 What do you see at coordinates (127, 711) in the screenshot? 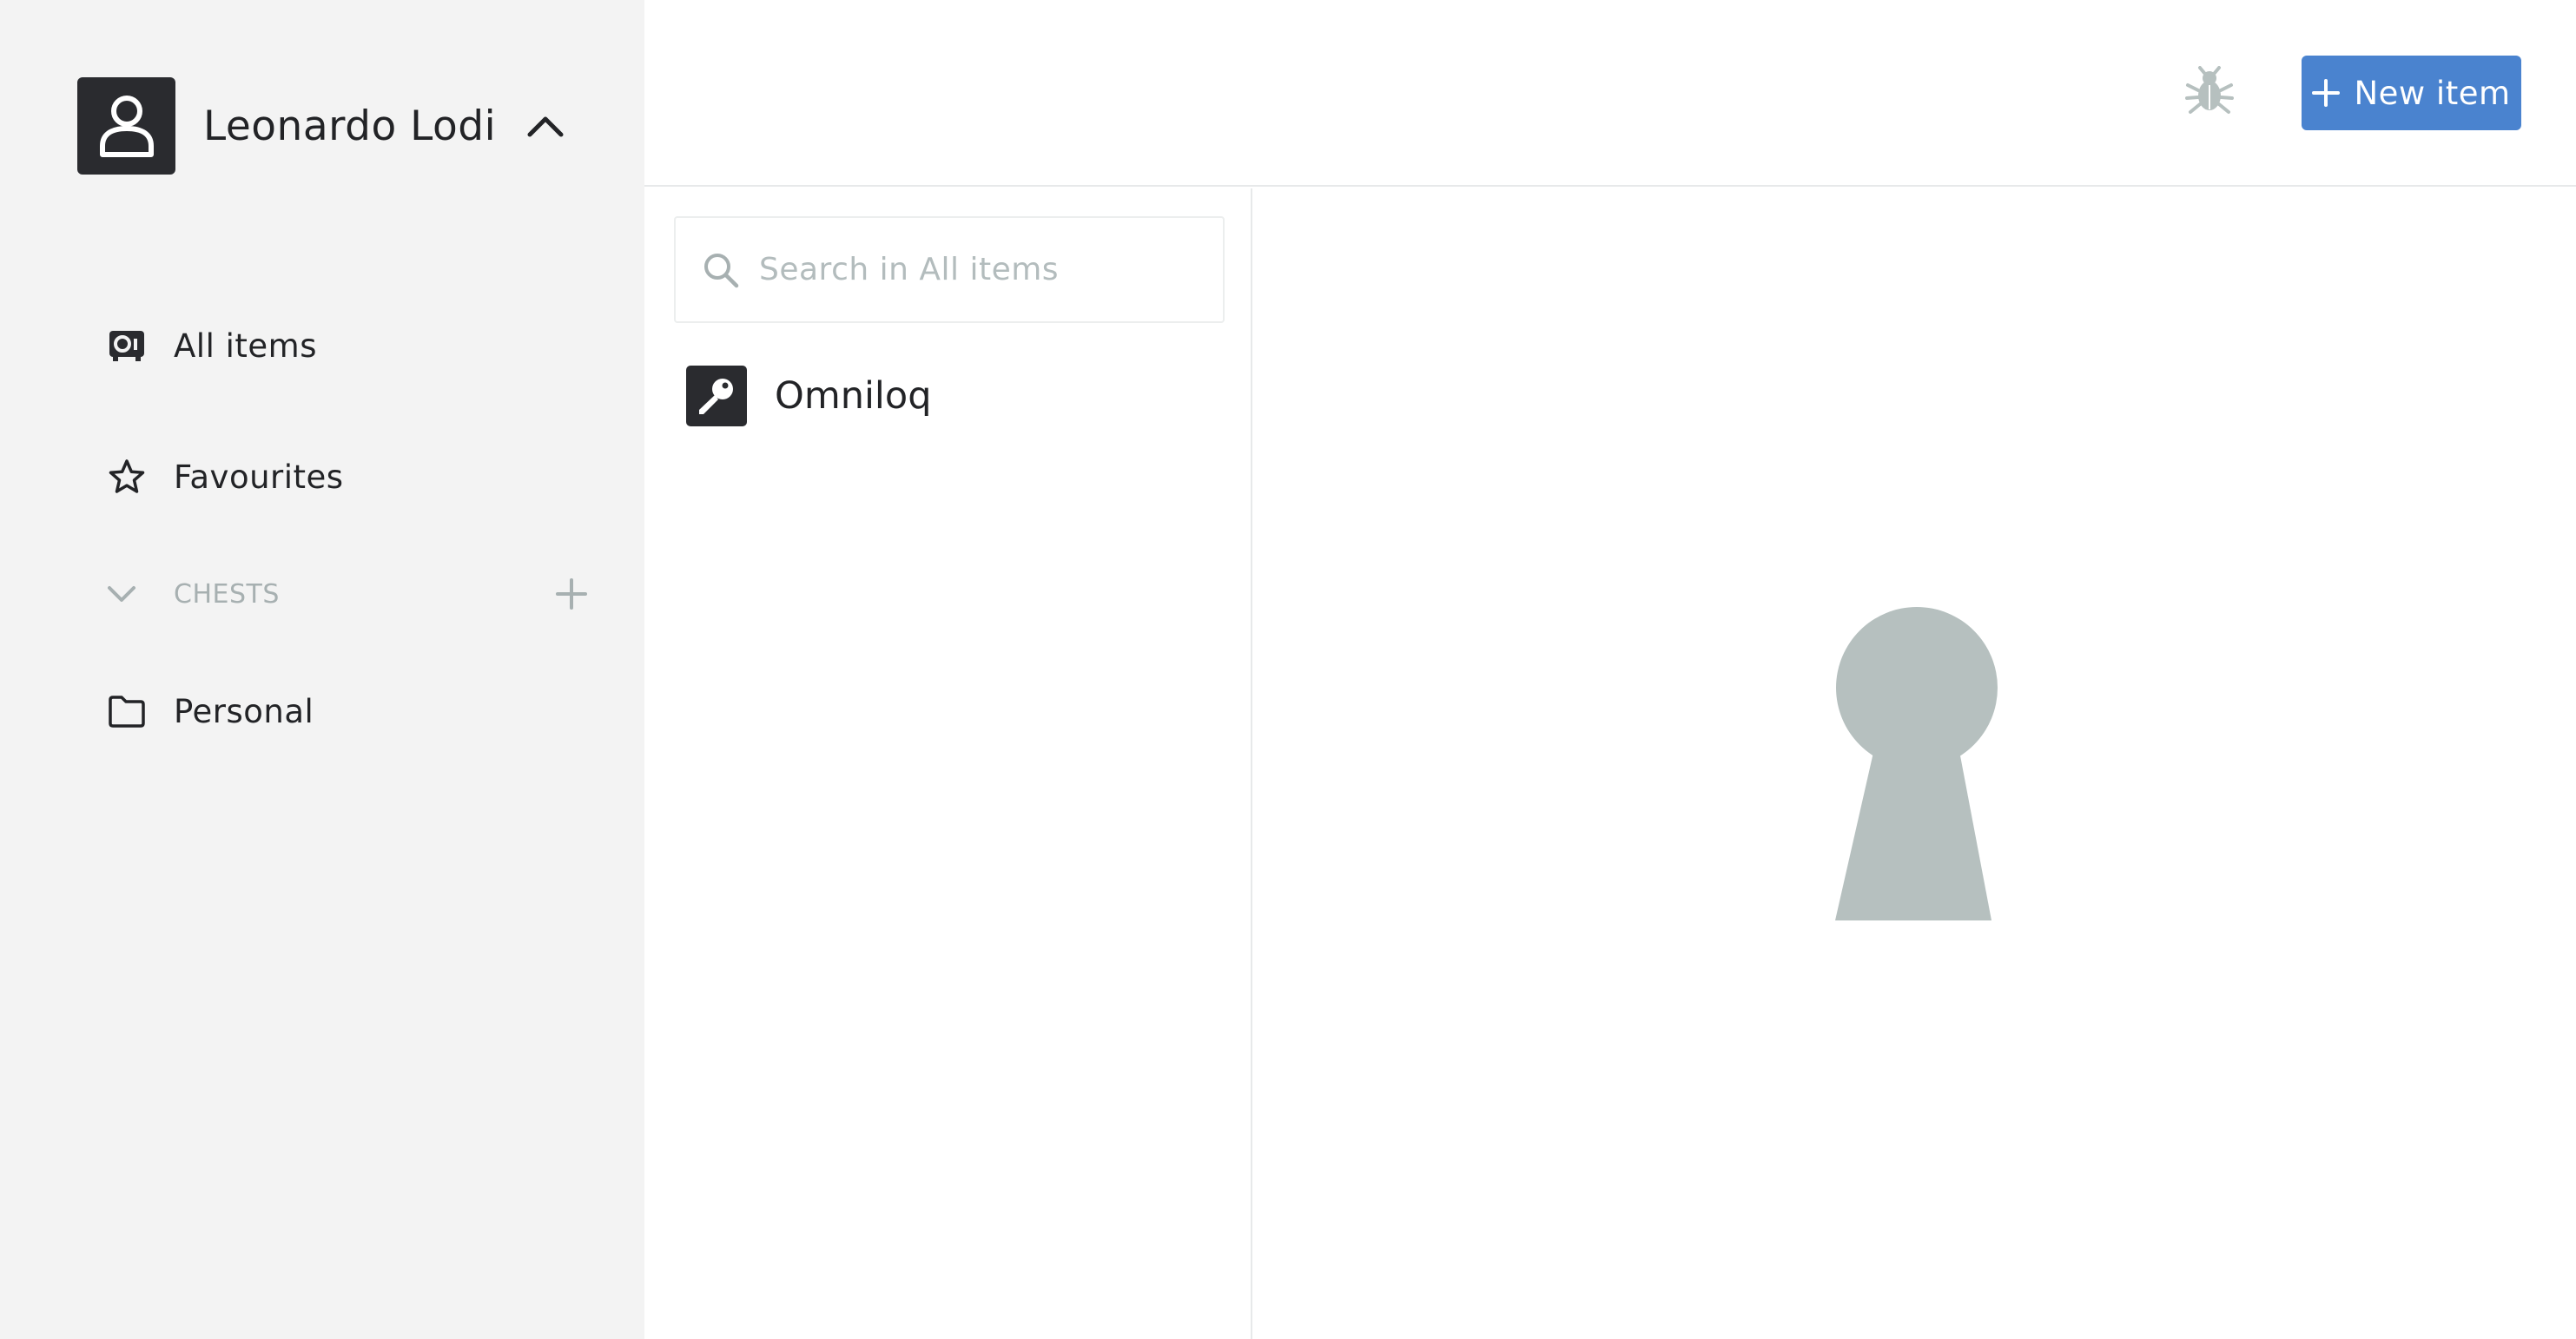
I see `folder-icon` at bounding box center [127, 711].